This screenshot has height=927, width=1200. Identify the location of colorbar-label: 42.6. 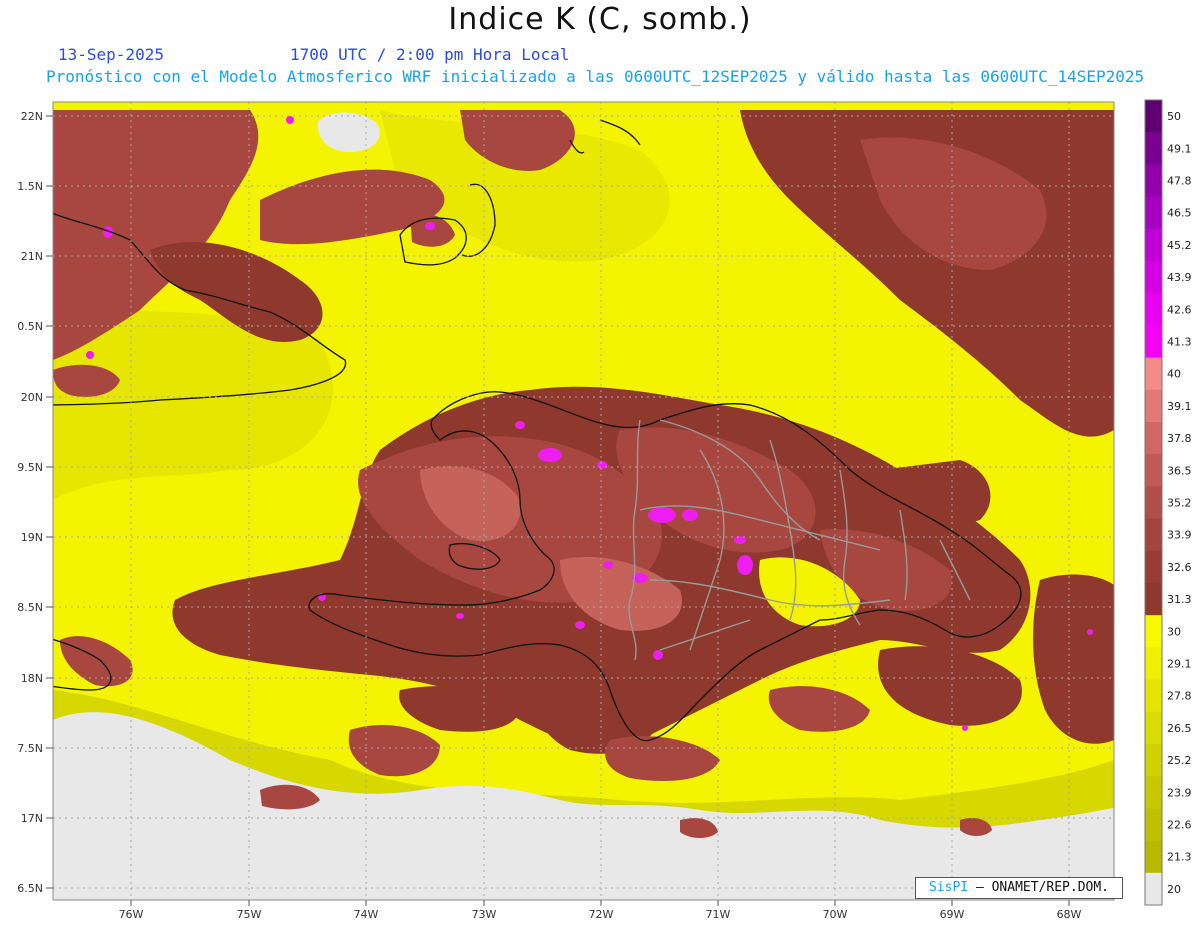
(1179, 309).